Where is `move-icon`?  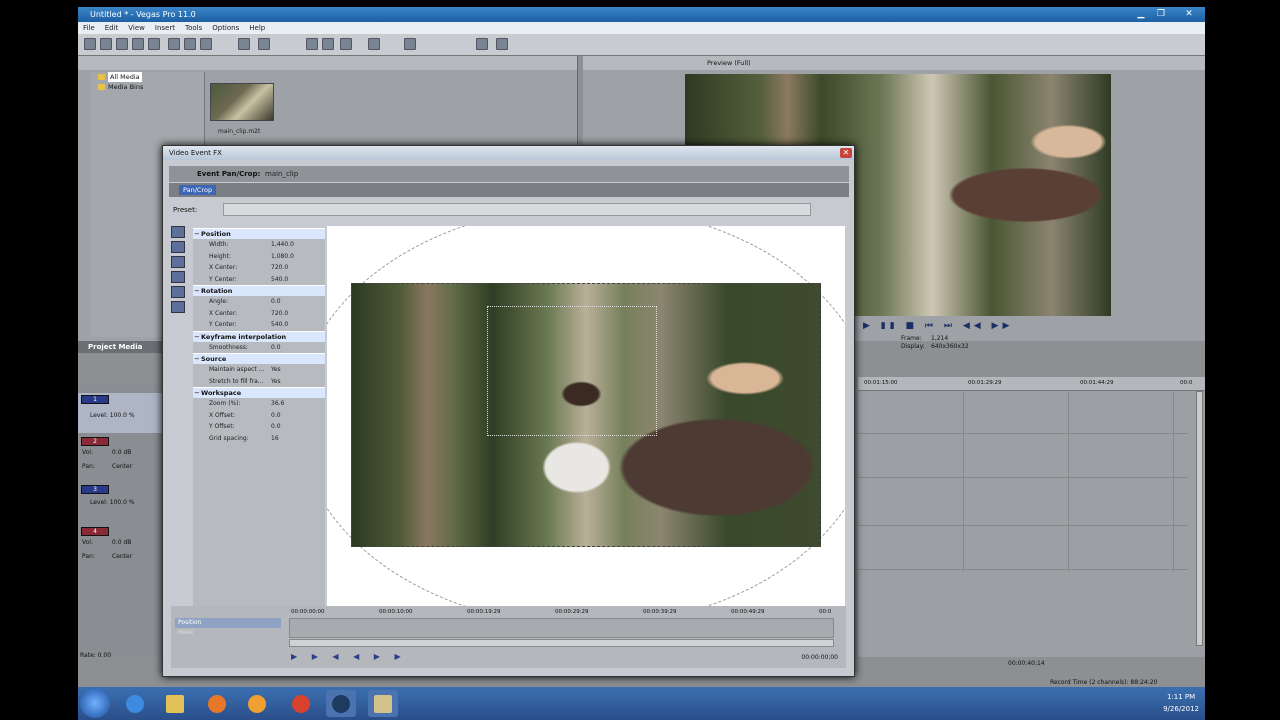 move-icon is located at coordinates (178, 247).